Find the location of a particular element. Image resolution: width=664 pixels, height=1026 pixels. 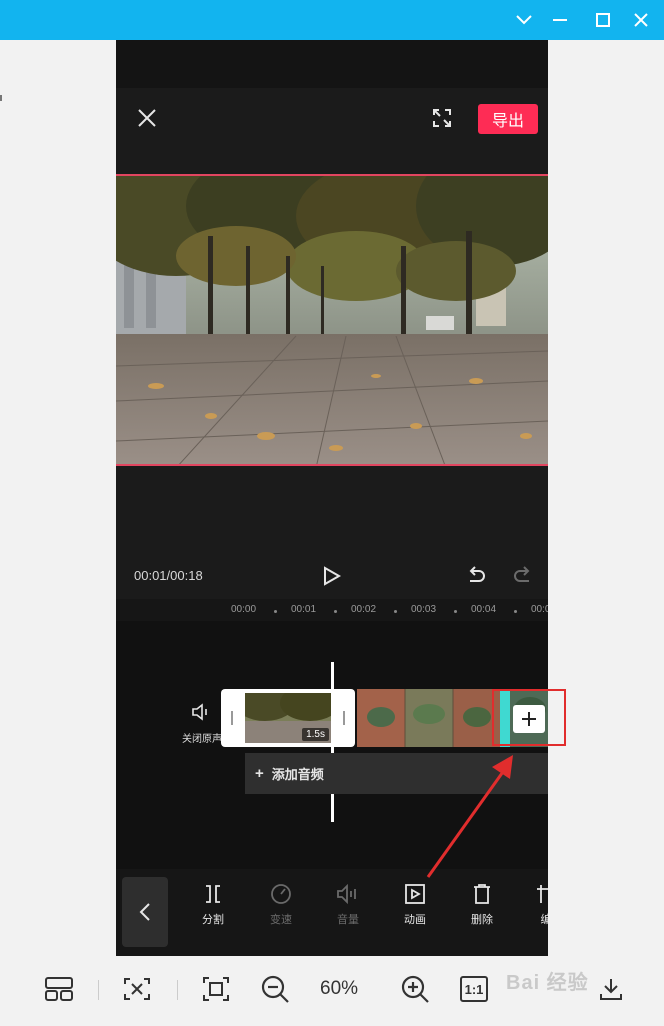

close-window-button is located at coordinates (641, 20).